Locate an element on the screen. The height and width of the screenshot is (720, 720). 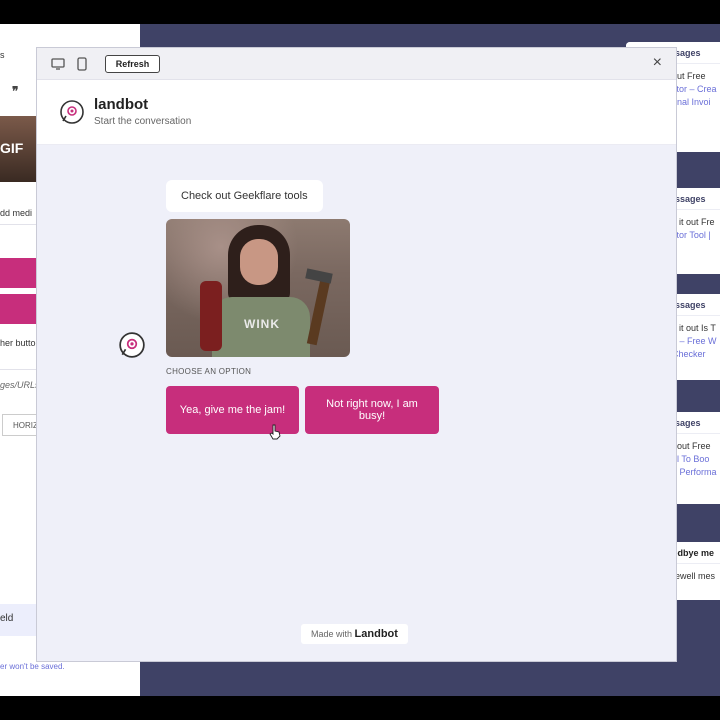
gif-shirt-text: WINK is located at coordinates (262, 324).